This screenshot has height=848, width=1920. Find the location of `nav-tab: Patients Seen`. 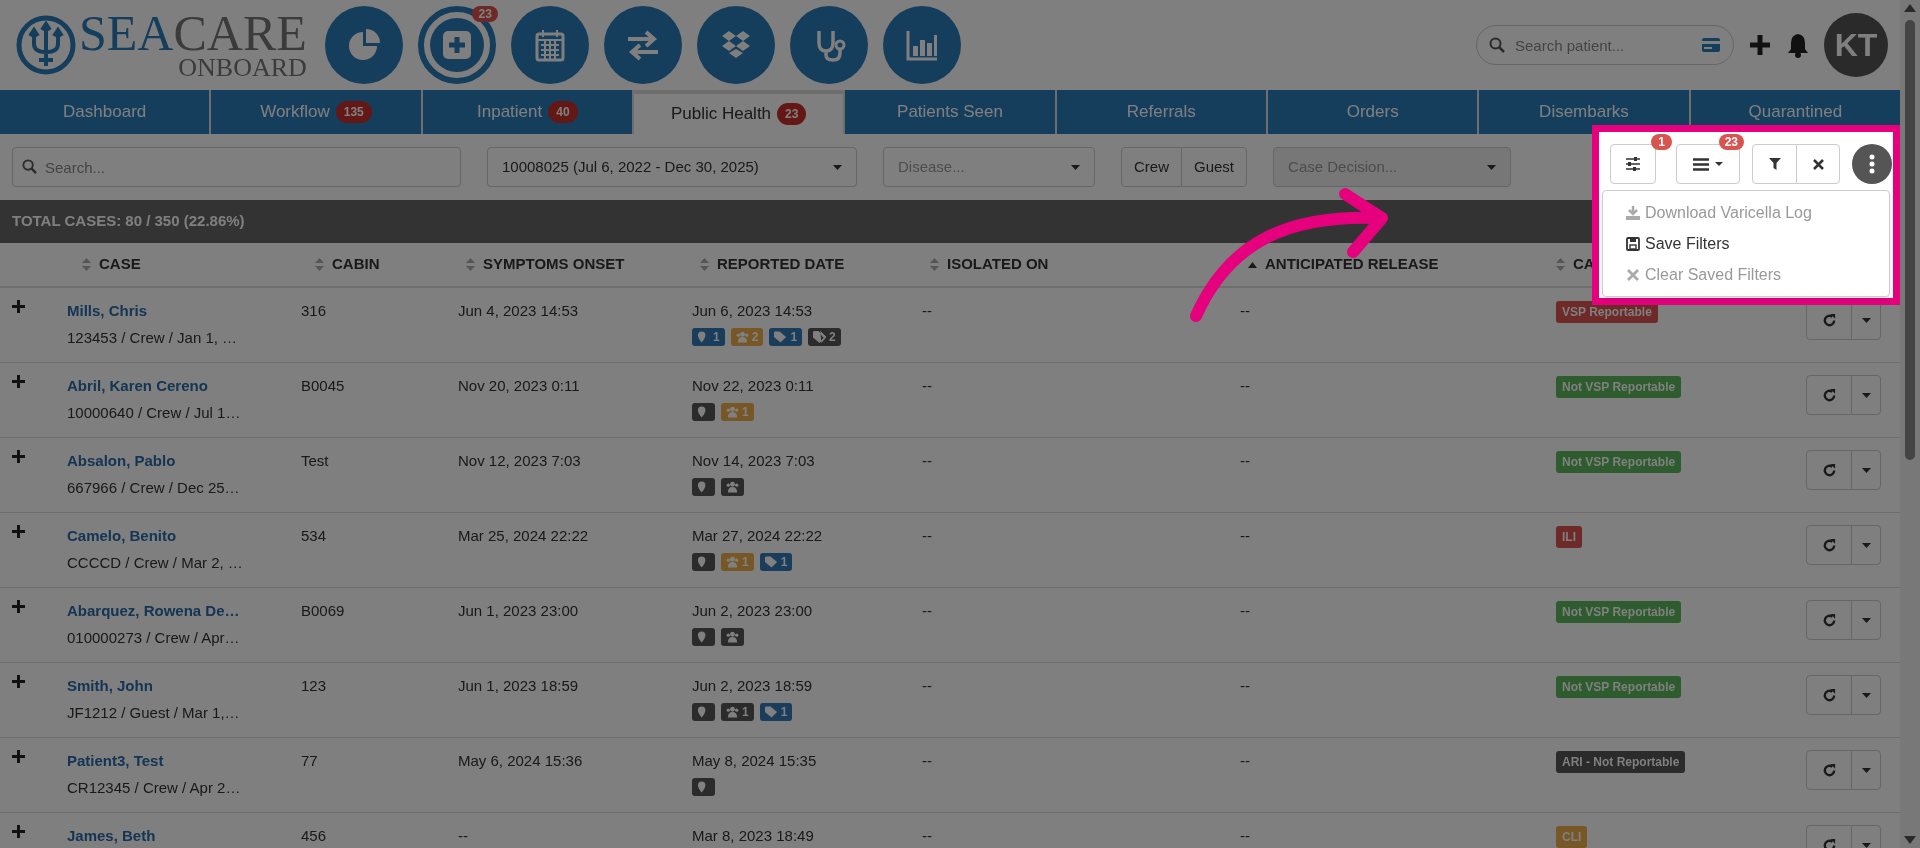

nav-tab: Patients Seen is located at coordinates (950, 112).